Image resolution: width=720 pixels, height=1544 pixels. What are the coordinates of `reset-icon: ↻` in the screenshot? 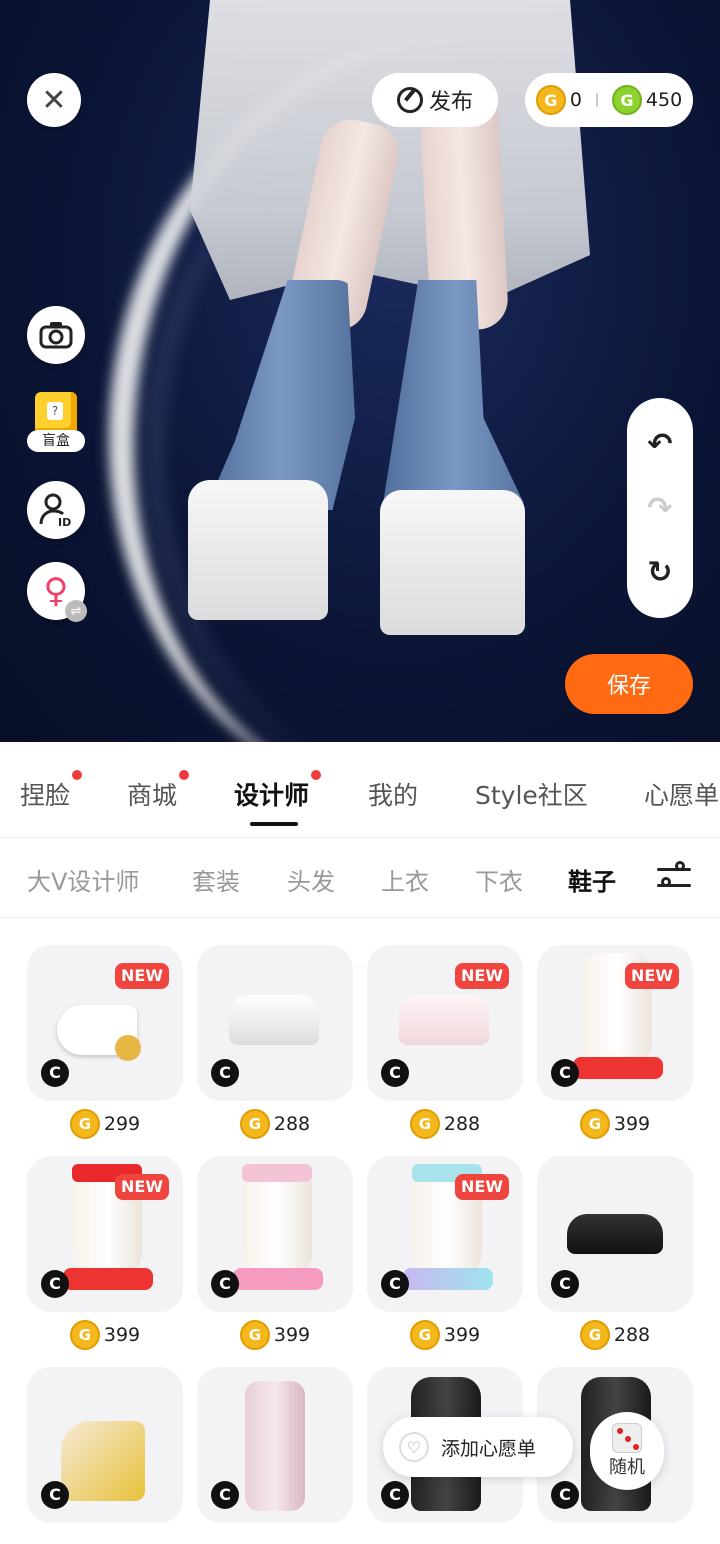 It's located at (659, 572).